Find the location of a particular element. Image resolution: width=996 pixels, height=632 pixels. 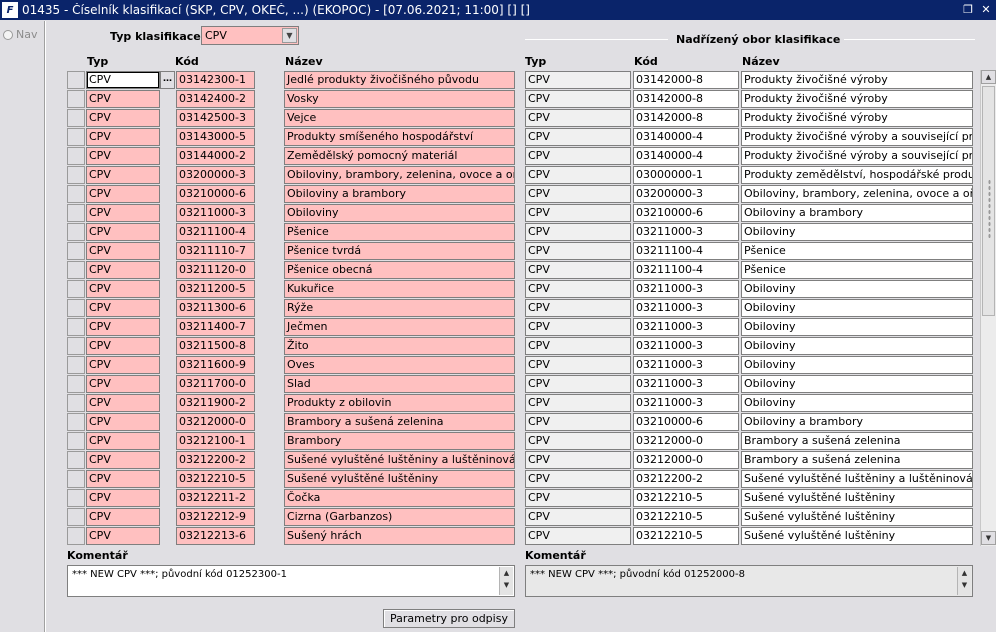

cell-nazev: Oves is located at coordinates (399, 365).